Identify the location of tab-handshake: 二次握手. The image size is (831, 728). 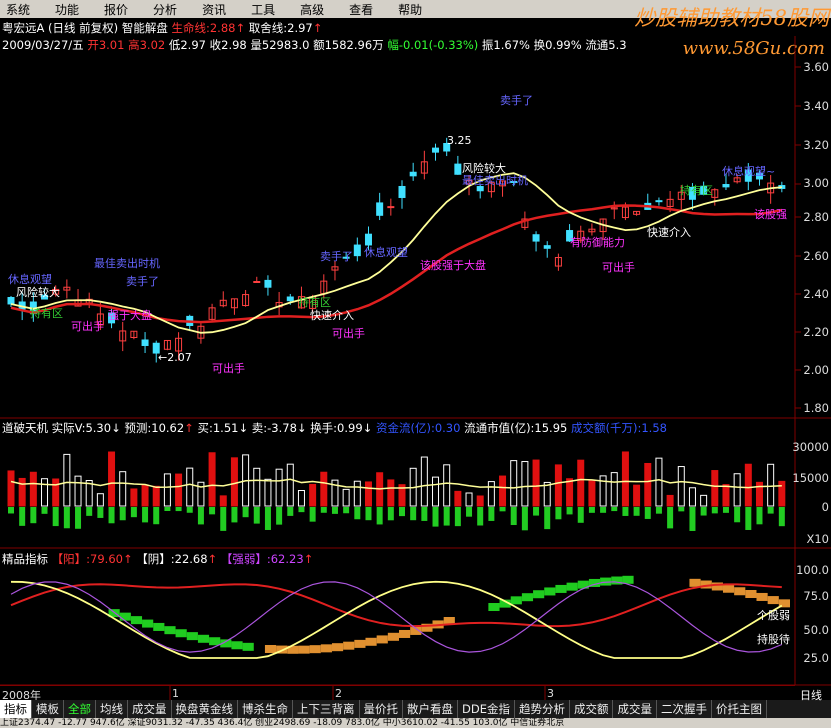
(684, 709).